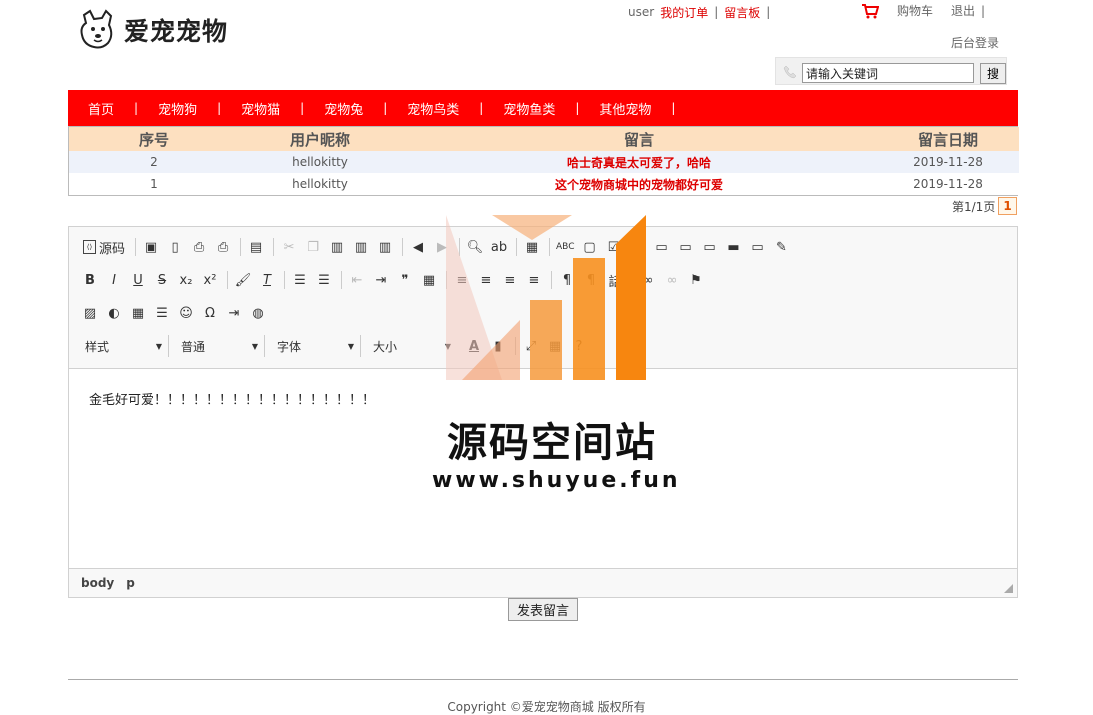  What do you see at coordinates (974, 206) in the screenshot?
I see `page-info: 第1/1页` at bounding box center [974, 206].